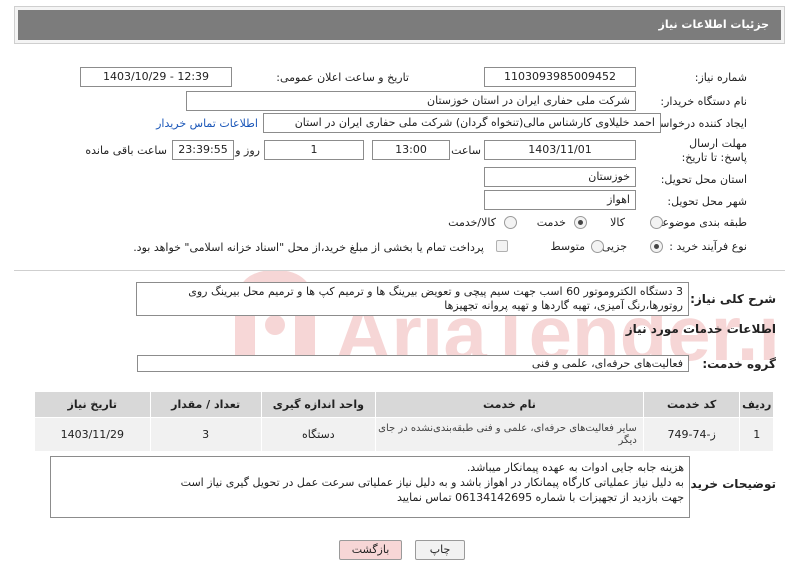 The image size is (789, 574). I want to click on category-goods-service-label: کالا/خدمت, so click(472, 222).